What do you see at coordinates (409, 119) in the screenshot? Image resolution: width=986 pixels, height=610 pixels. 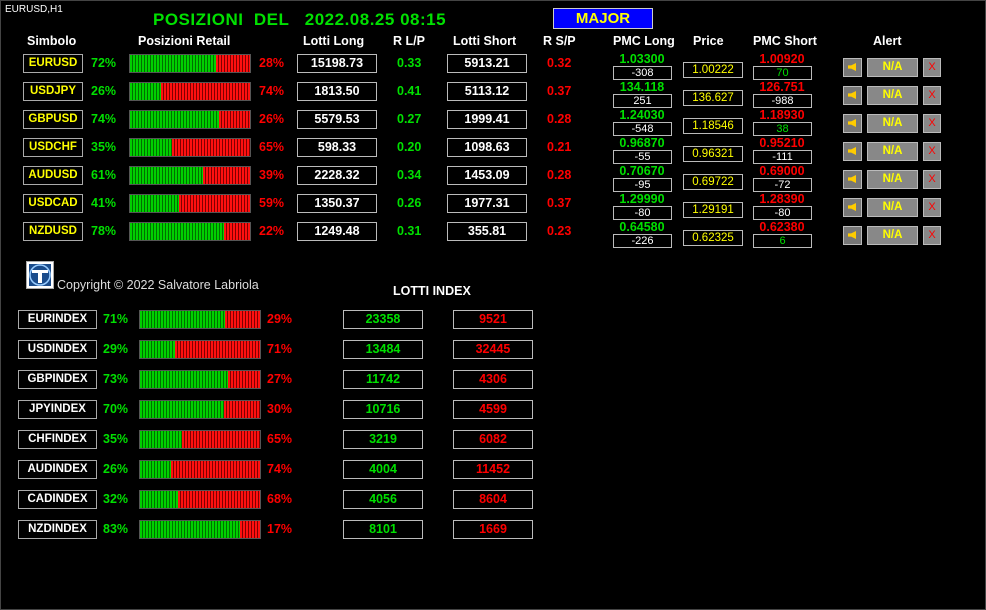 I see `r-lp-value: 0.27` at bounding box center [409, 119].